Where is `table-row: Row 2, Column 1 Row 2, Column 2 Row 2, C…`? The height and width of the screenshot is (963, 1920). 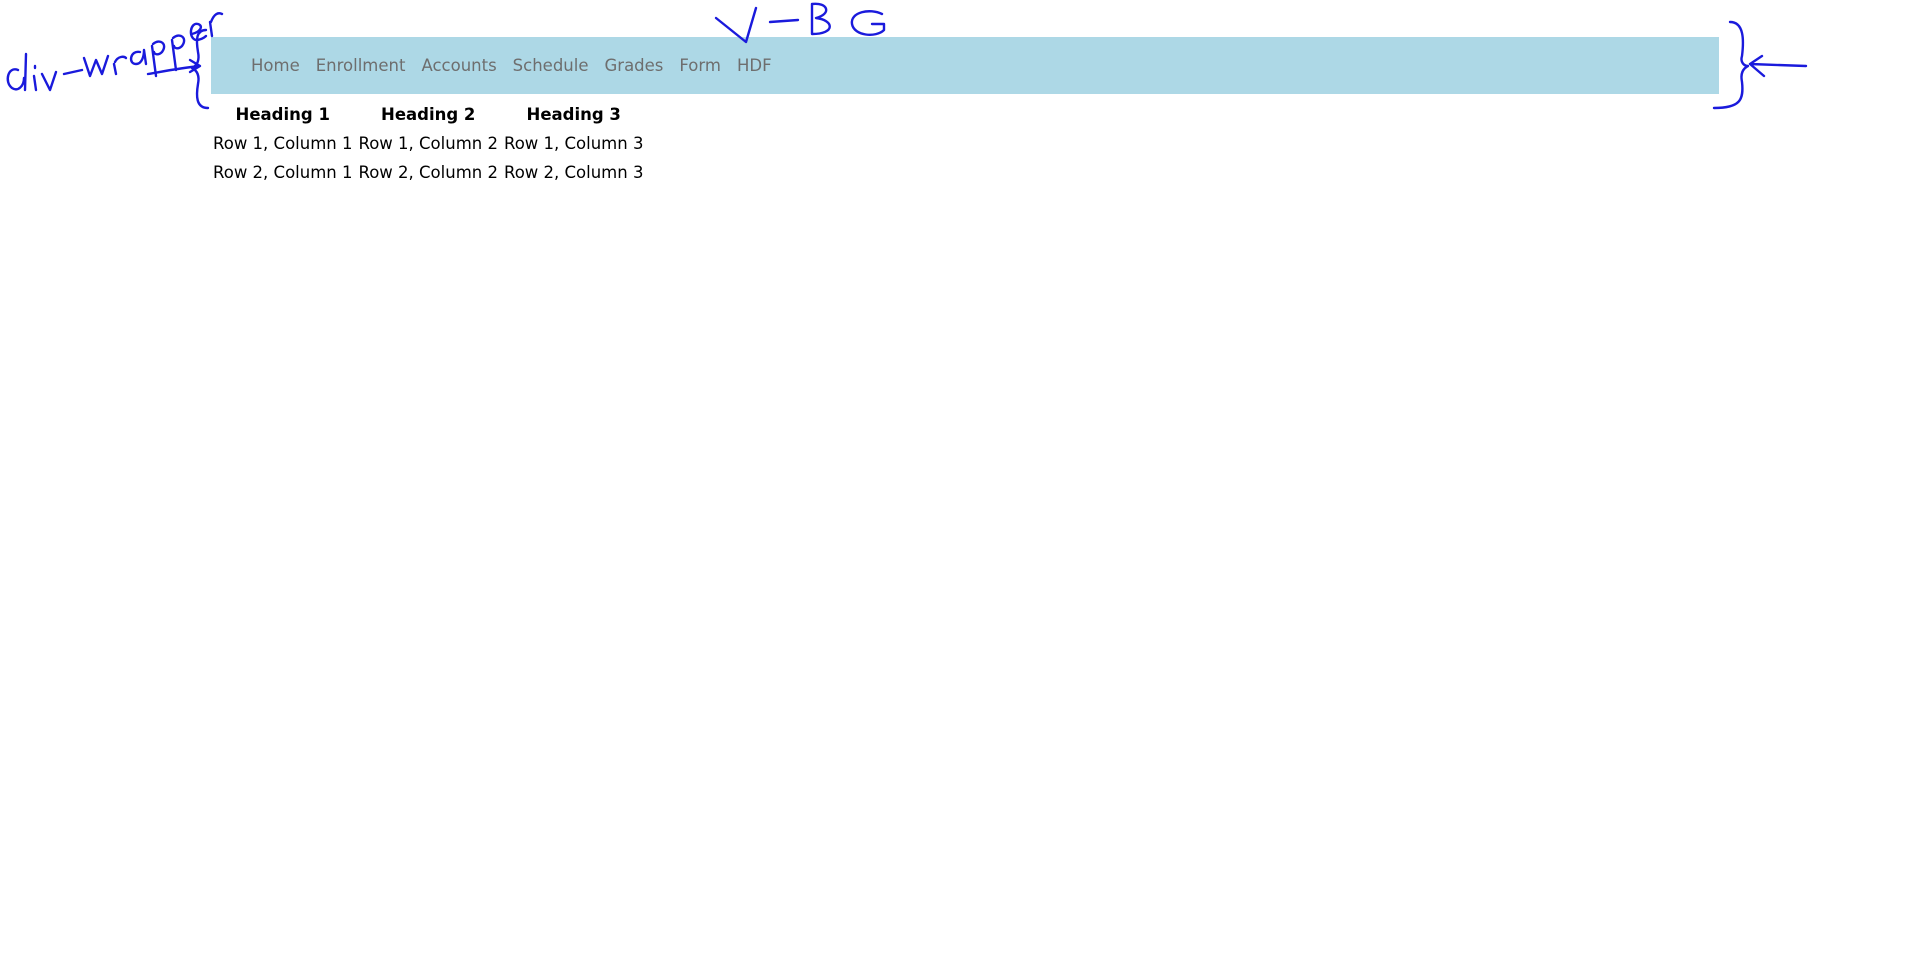
table-row: Row 2, Column 1 Row 2, Column 2 Row 2, C… is located at coordinates (428, 172).